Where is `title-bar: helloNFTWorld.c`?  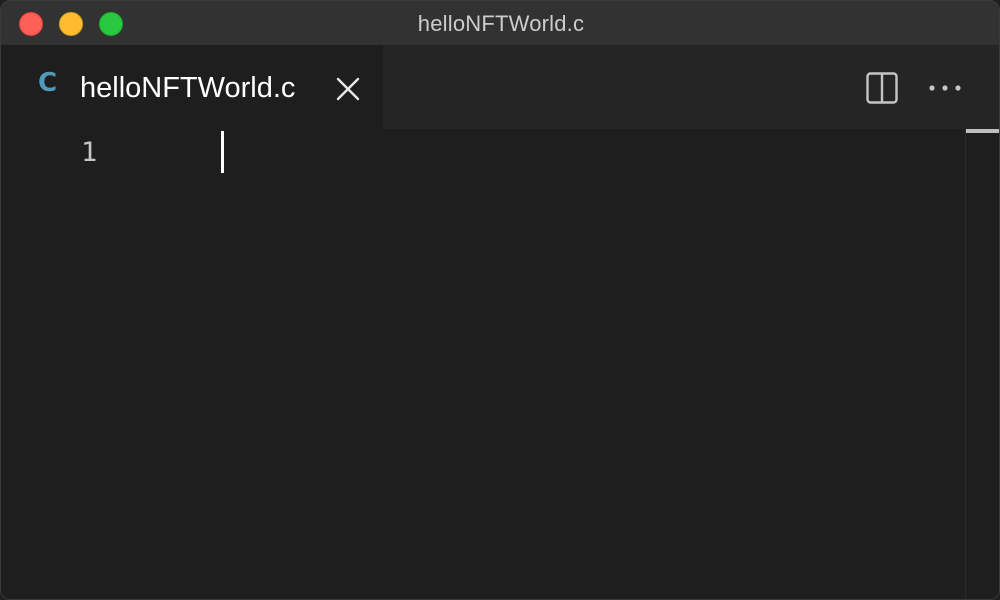 title-bar: helloNFTWorld.c is located at coordinates (500, 23).